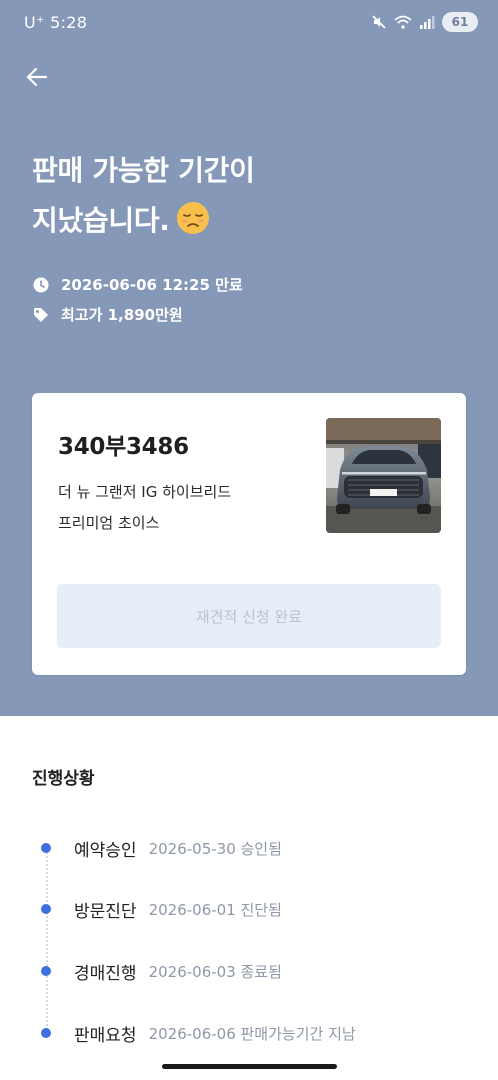 The height and width of the screenshot is (1080, 498). I want to click on car-model: 더 뉴 그랜저 IG 하이브리드 프리미엄 초이스, so click(144, 508).